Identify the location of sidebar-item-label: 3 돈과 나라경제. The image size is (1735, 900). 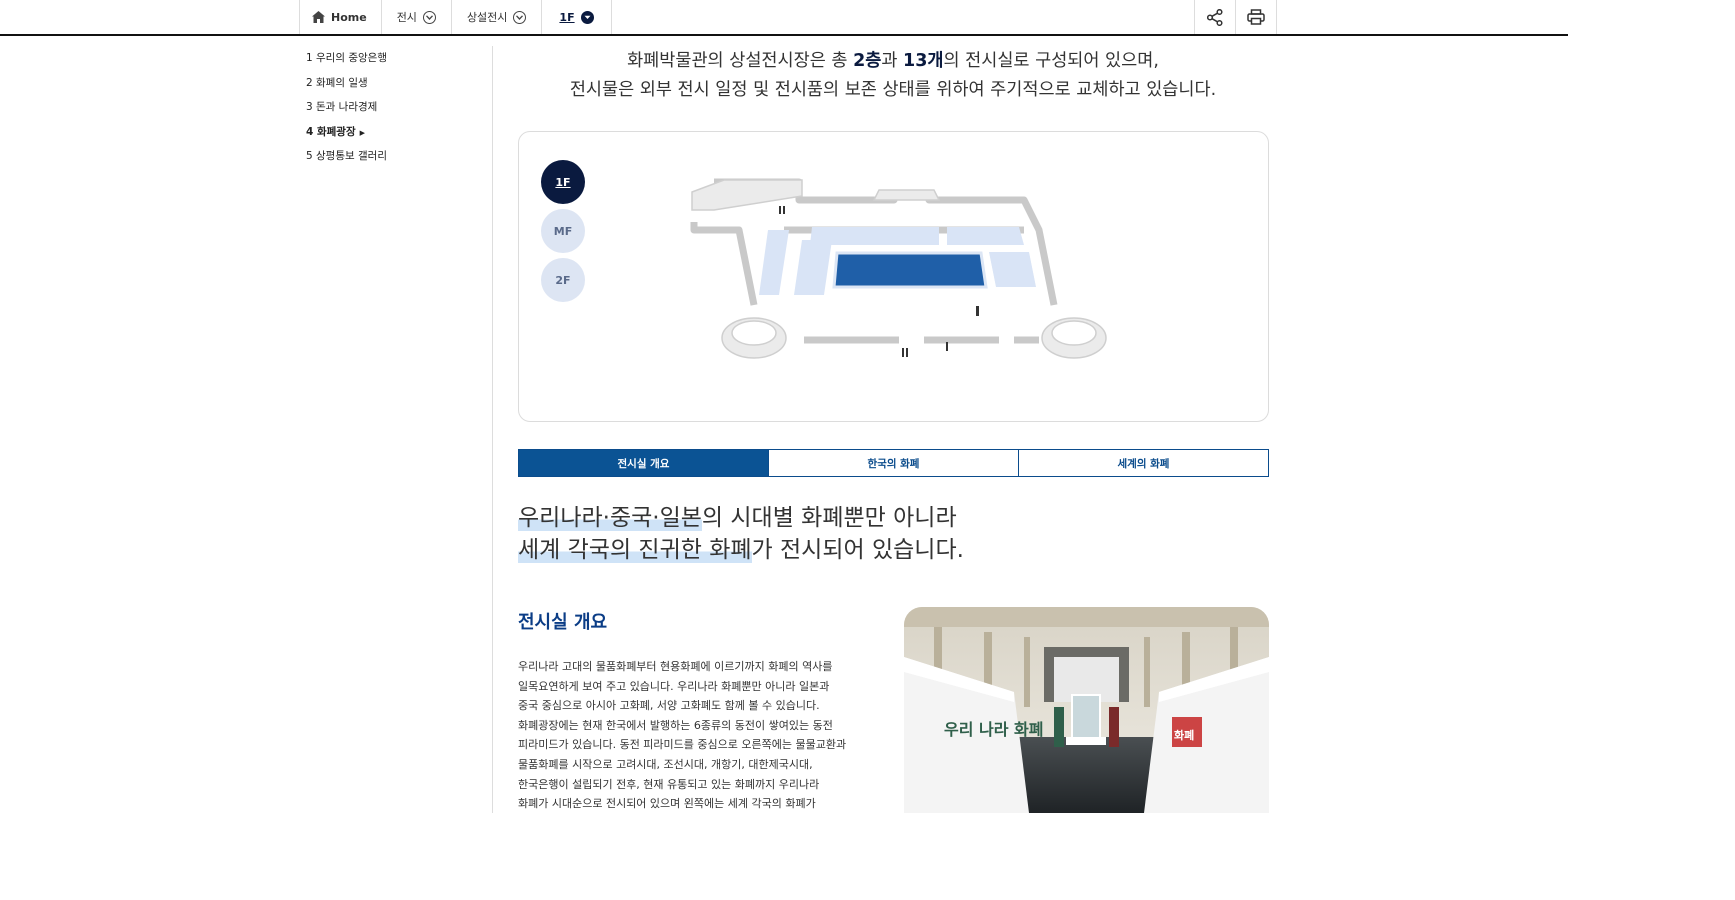
(342, 107).